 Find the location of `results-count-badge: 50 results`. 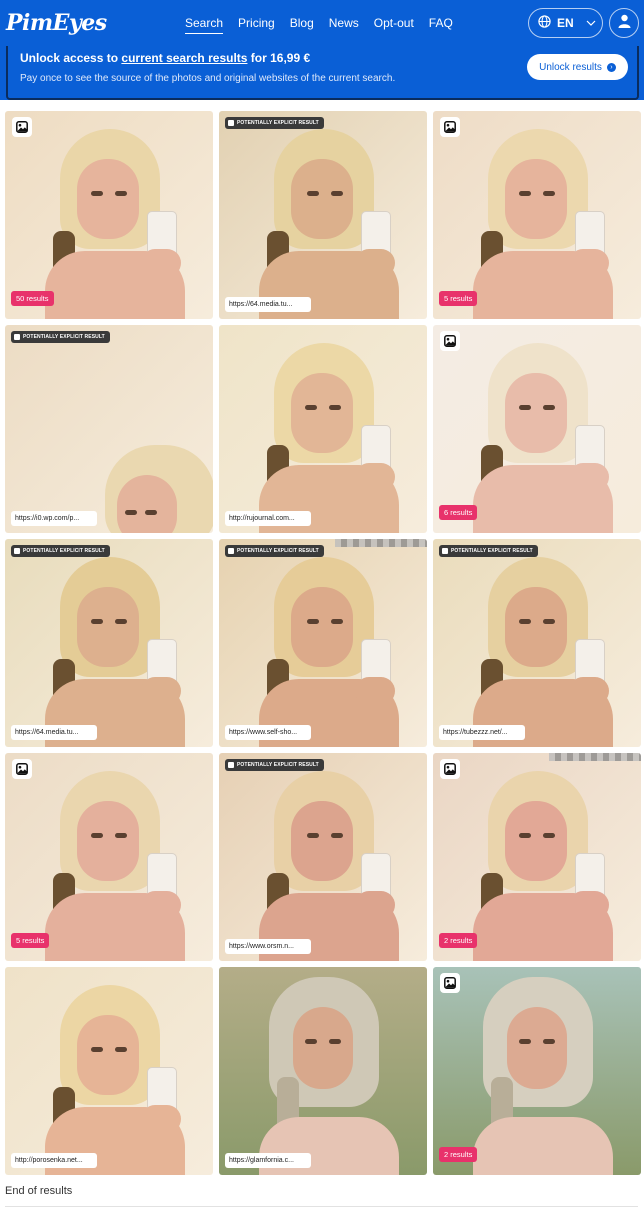

results-count-badge: 50 results is located at coordinates (32, 298).